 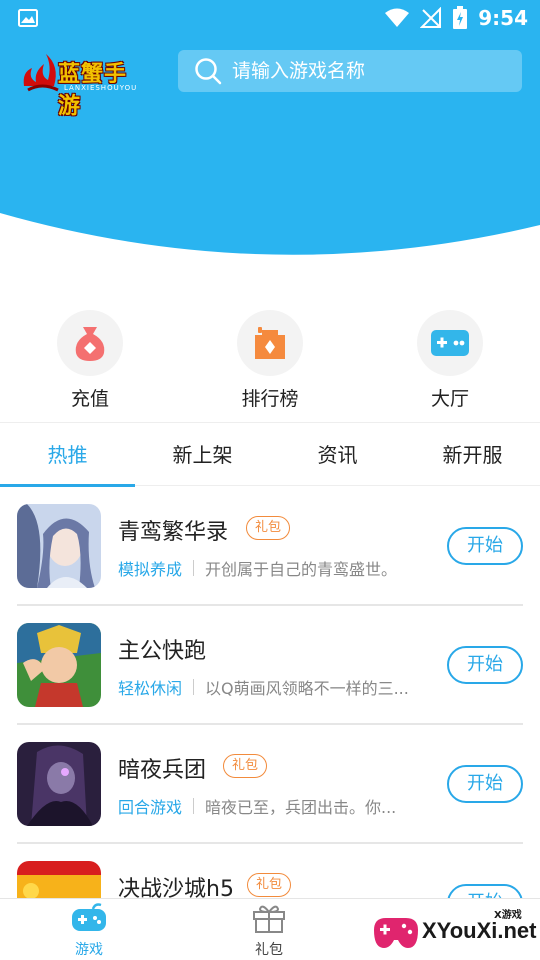 I want to click on category-tabs: 热推 新上架 资讯 新开服, so click(x=270, y=454).